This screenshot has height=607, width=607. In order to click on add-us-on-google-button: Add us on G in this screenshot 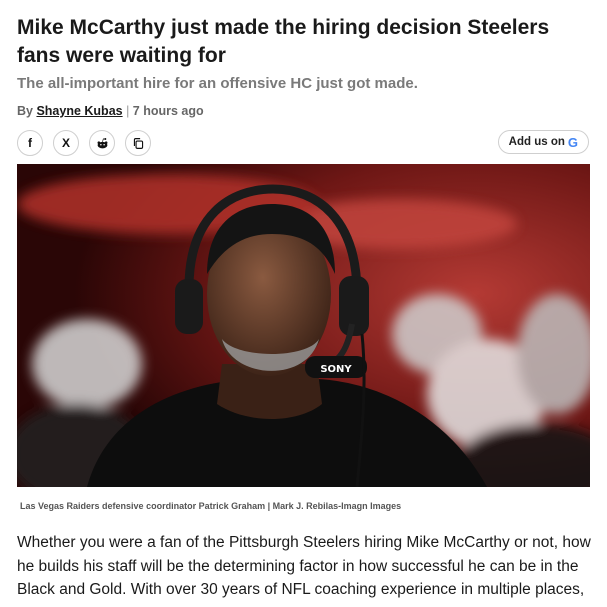, I will do `click(543, 142)`.